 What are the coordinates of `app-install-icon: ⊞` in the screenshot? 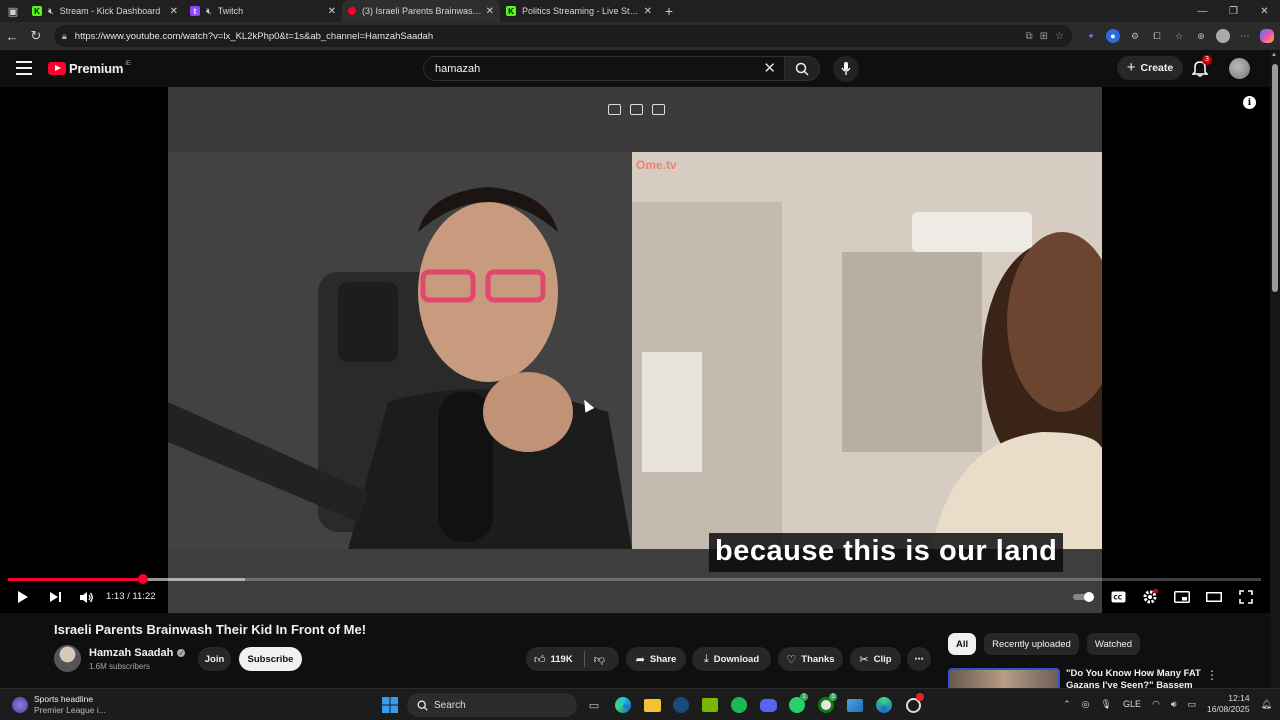 It's located at (1044, 36).